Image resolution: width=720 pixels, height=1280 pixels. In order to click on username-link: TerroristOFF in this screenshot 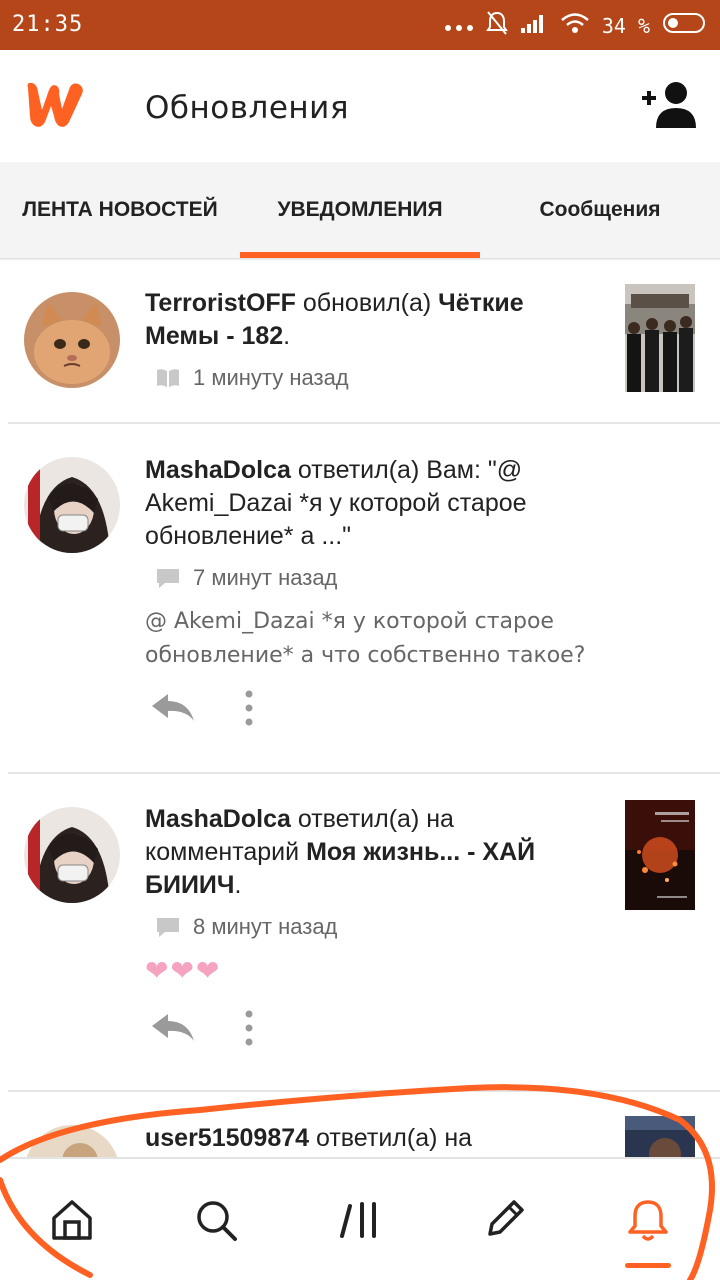, I will do `click(220, 303)`.